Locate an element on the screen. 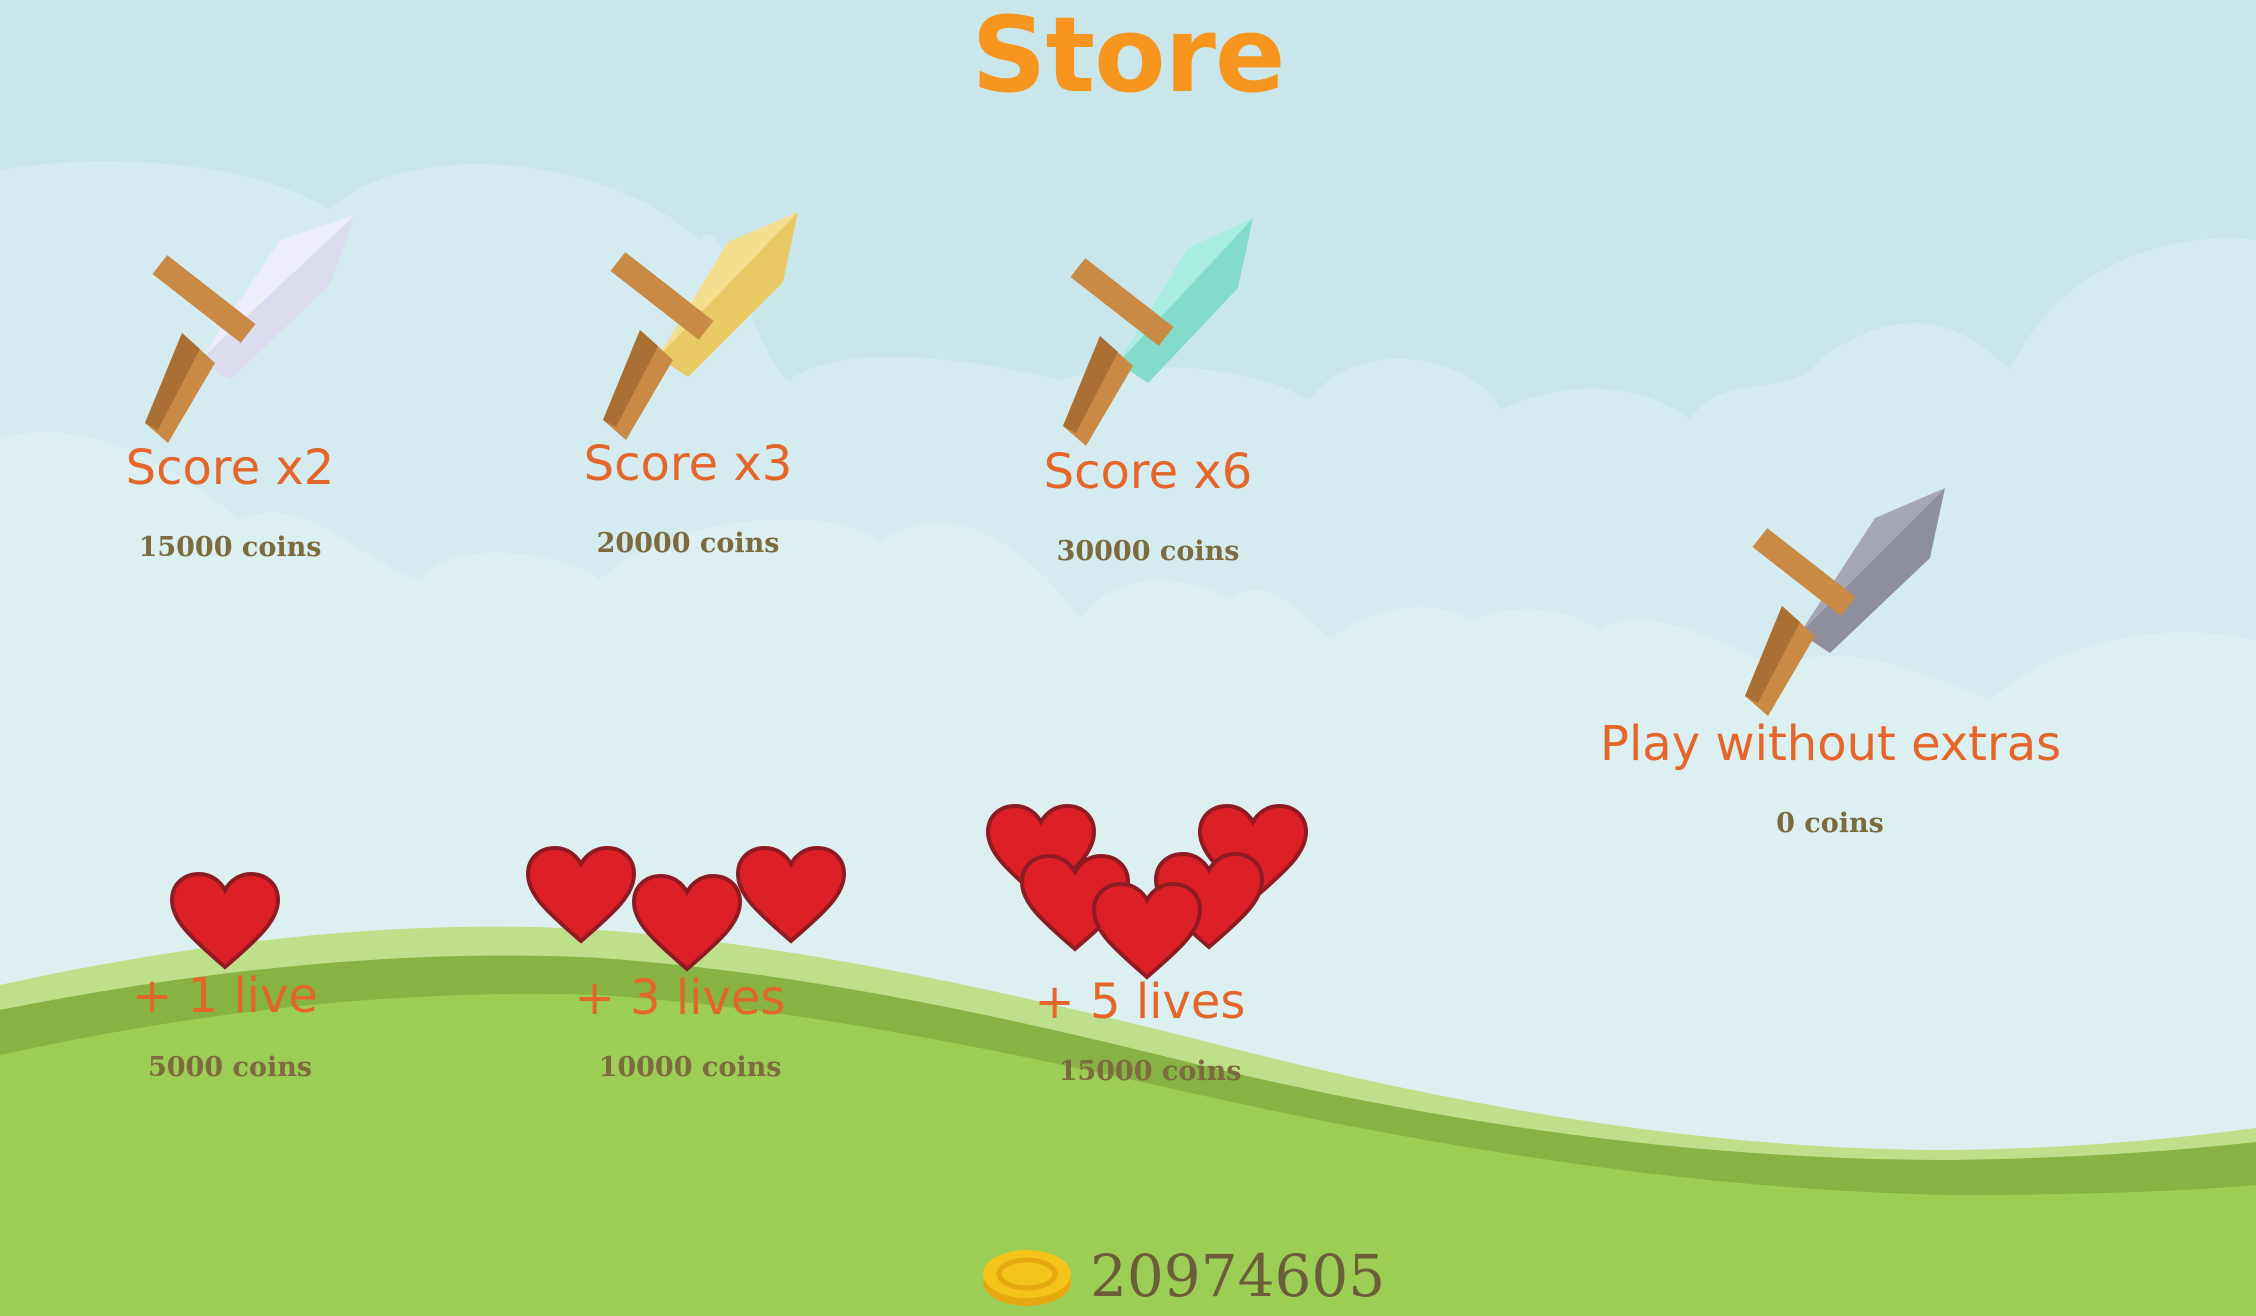  white-sword-icon is located at coordinates (250, 329).